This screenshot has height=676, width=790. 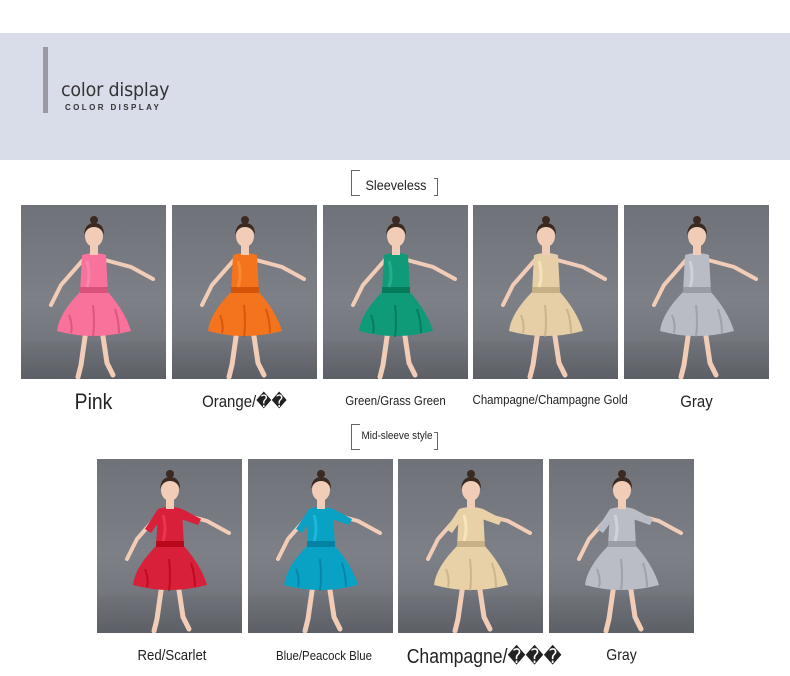 I want to click on product-tile-green, so click(x=395, y=292).